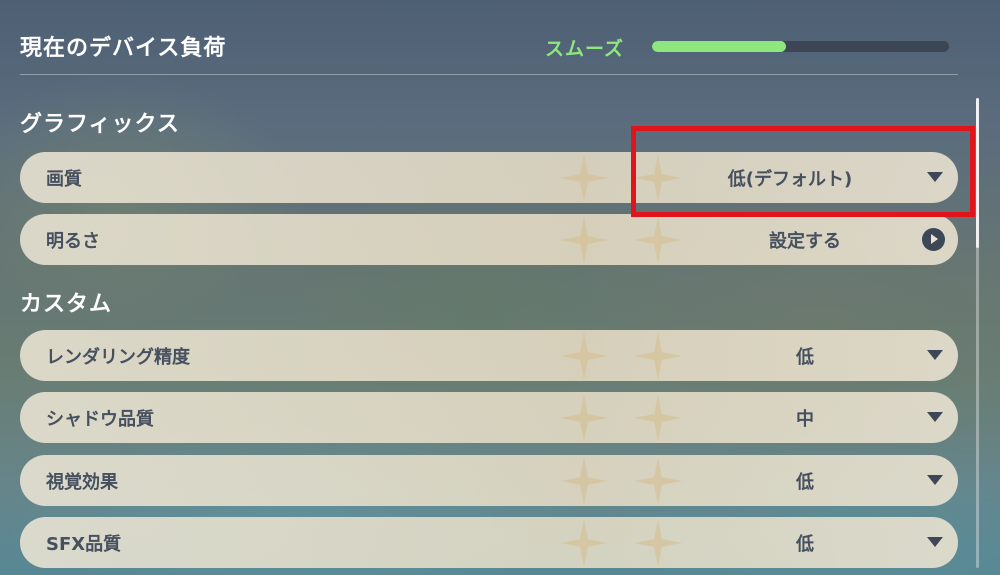  I want to click on page-title: 現在のデバイス負荷, so click(123, 48).